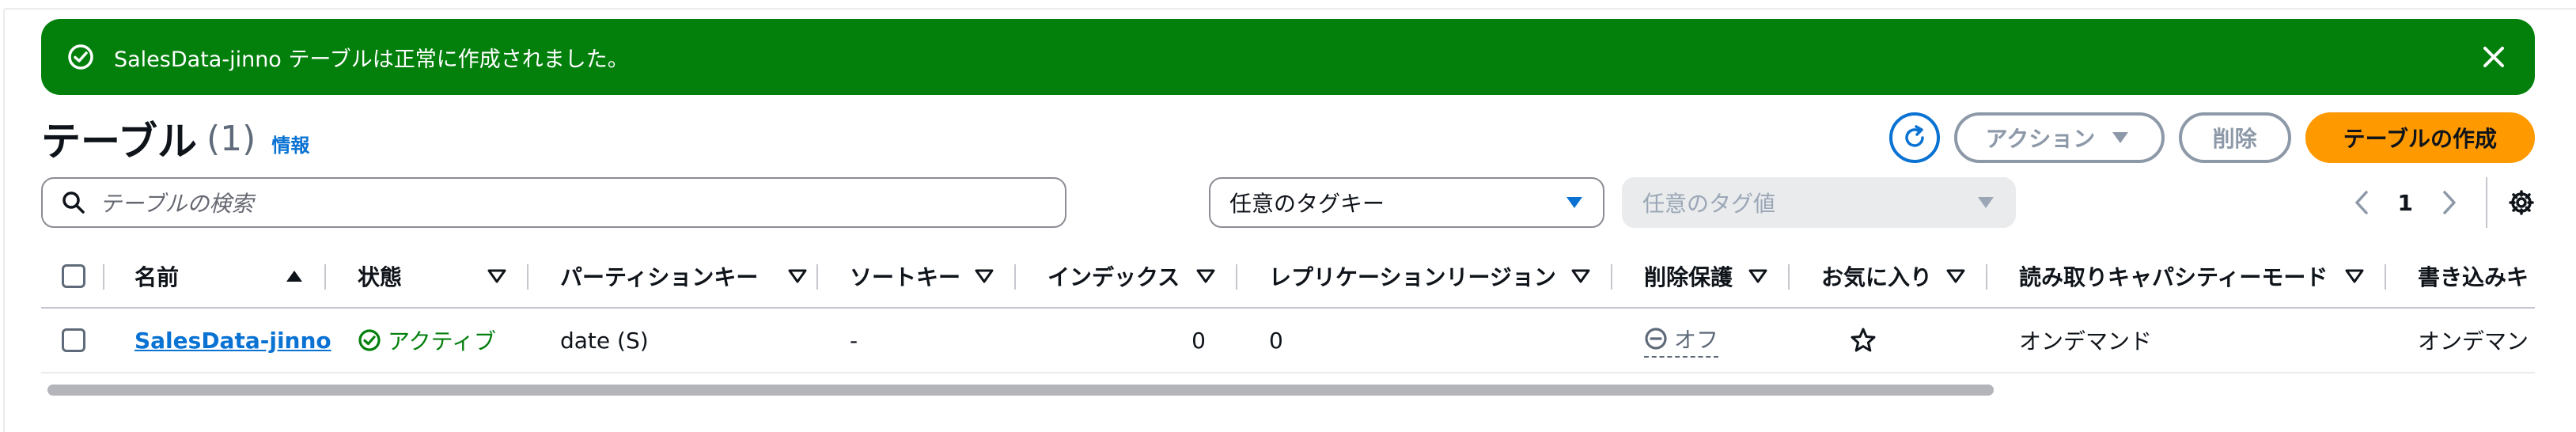 Image resolution: width=2576 pixels, height=432 pixels. What do you see at coordinates (74, 202) in the screenshot?
I see `search-icon` at bounding box center [74, 202].